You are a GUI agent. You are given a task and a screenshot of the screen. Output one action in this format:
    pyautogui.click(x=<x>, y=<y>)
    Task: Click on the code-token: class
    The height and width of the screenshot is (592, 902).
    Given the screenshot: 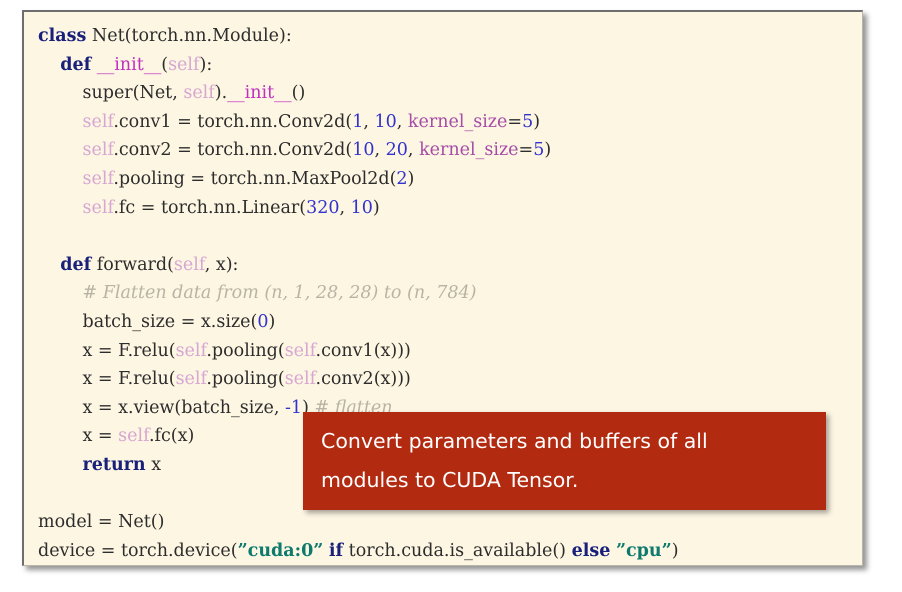 What is the action you would take?
    pyautogui.click(x=62, y=36)
    